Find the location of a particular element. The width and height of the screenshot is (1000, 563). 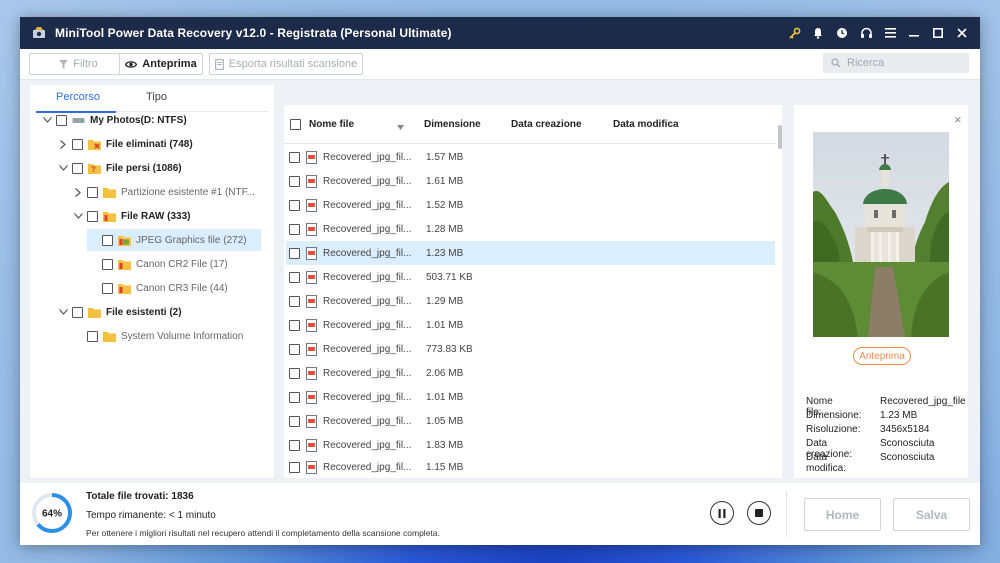

tree-item-lost-files: ? File persi (1086) is located at coordinates (120, 168).